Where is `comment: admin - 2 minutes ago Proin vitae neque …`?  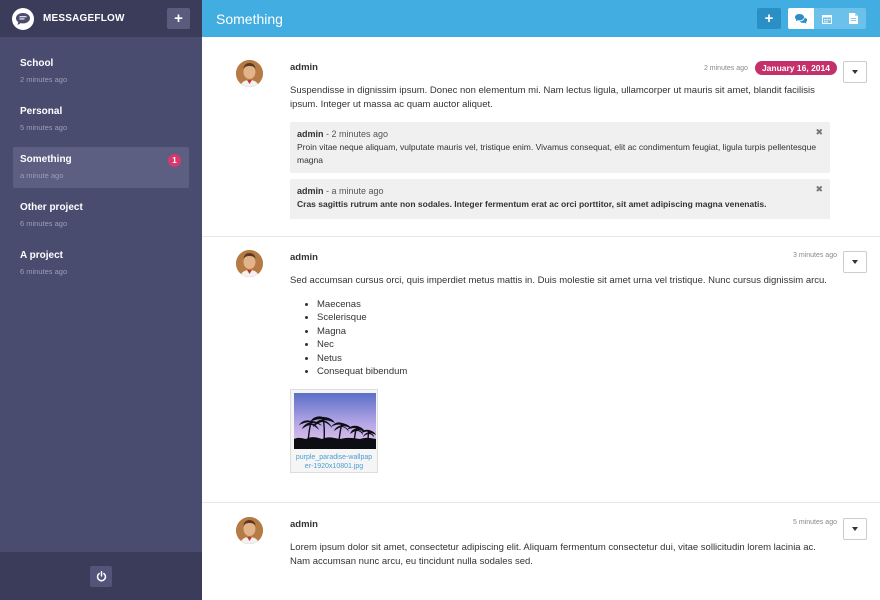
comment: admin - 2 minutes ago Proin vitae neque … is located at coordinates (560, 147).